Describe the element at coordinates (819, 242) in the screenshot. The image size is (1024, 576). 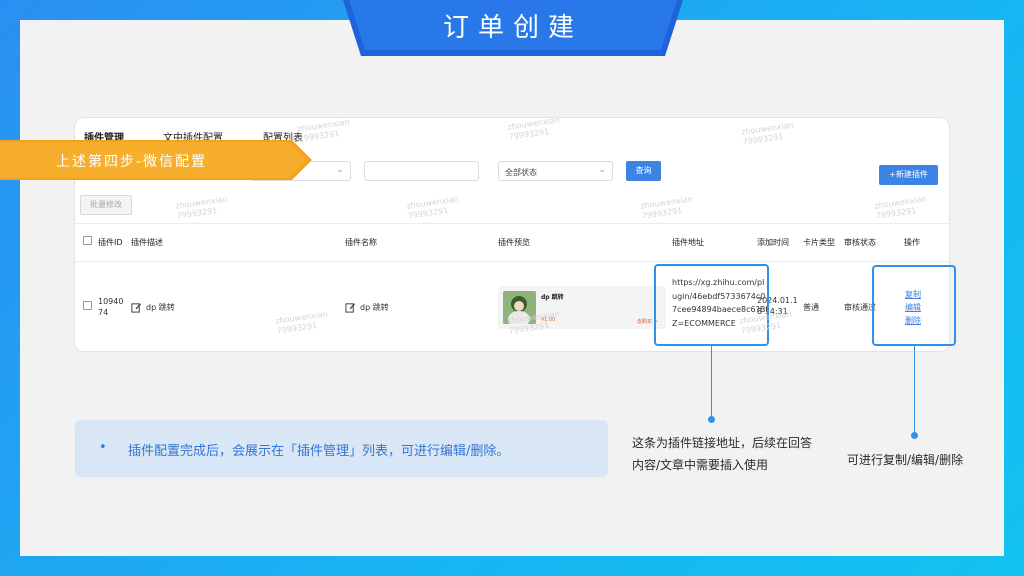
I see `header-card-type: 卡片类型` at that location.